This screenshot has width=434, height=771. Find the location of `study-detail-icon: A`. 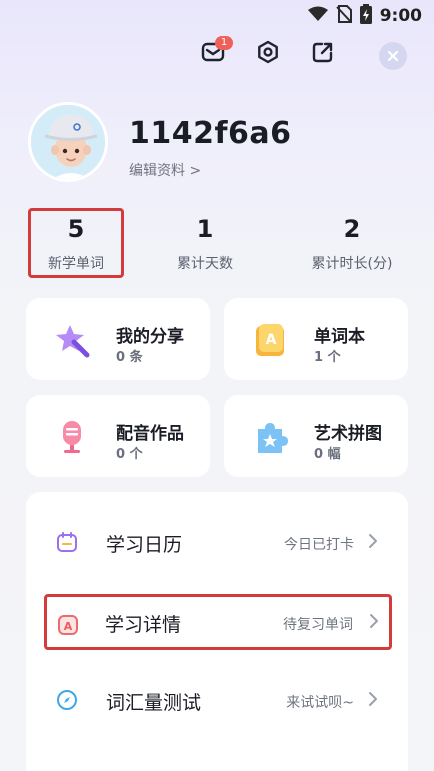

study-detail-icon: A is located at coordinates (68, 625).